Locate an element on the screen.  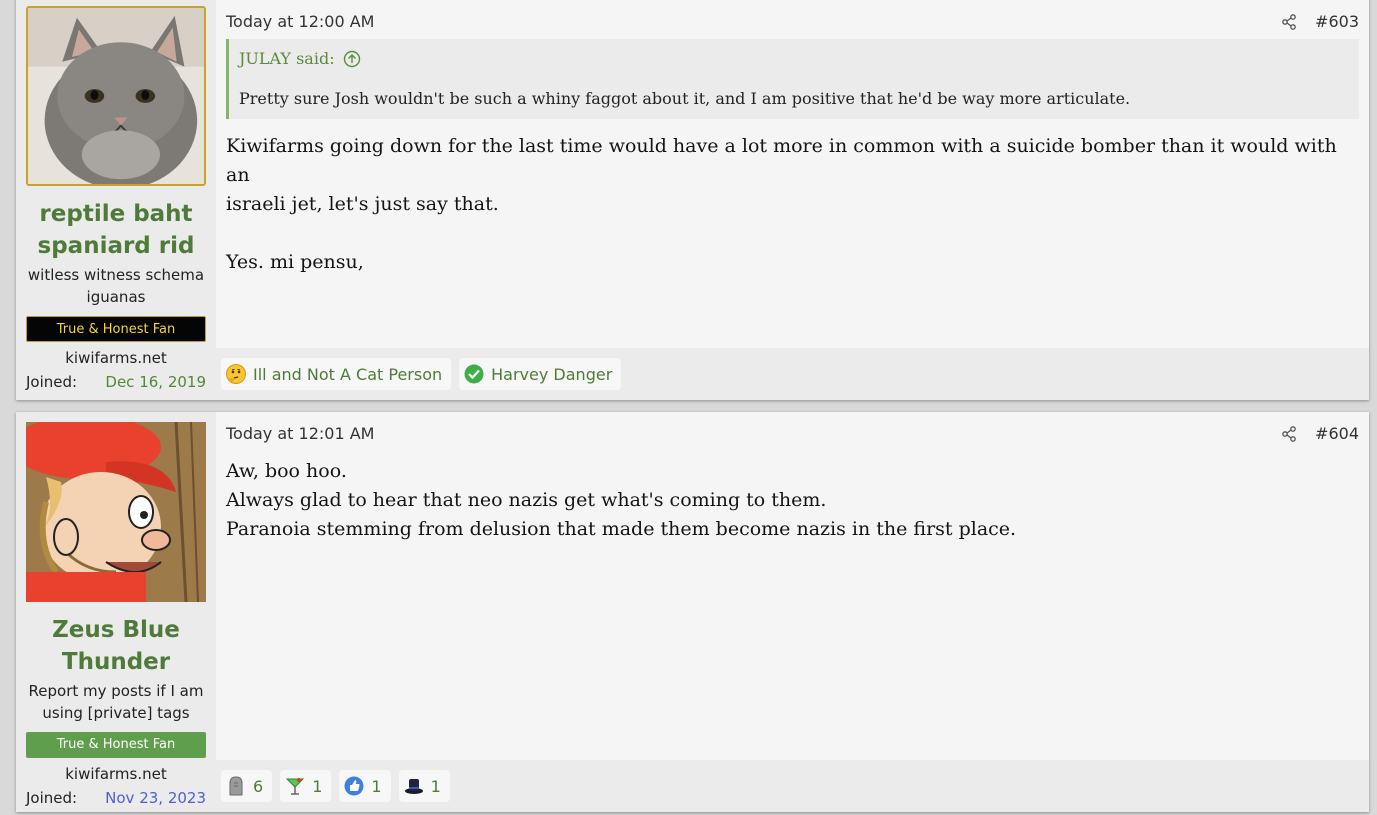
user-title-line-2: using [private] tags is located at coordinates (116, 713).